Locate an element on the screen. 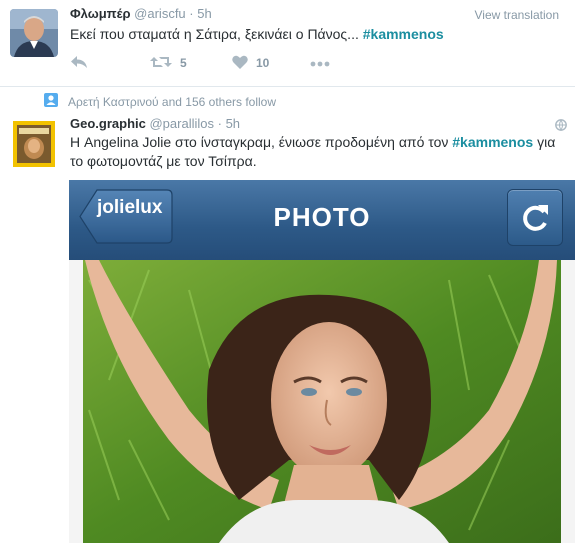 This screenshot has width=575, height=543. app-title: PHOTO is located at coordinates (322, 217).